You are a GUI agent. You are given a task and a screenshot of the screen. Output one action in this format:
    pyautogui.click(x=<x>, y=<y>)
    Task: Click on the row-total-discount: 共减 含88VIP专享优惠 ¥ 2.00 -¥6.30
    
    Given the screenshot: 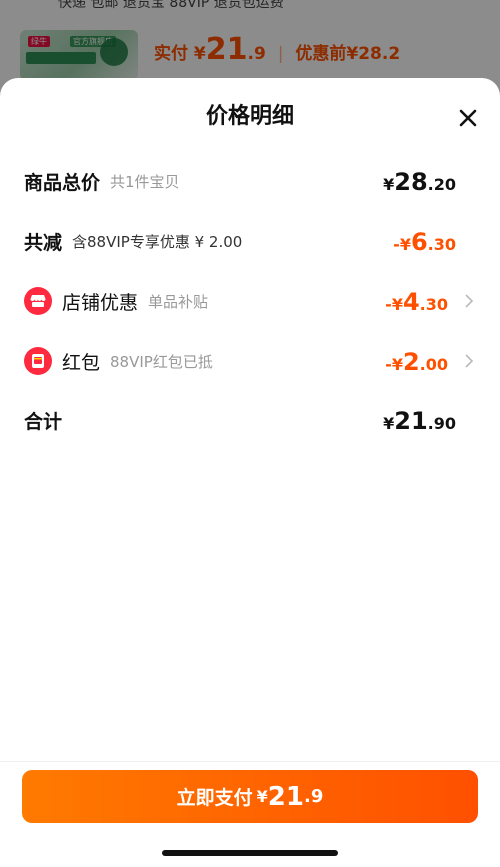 What is the action you would take?
    pyautogui.click(x=250, y=241)
    